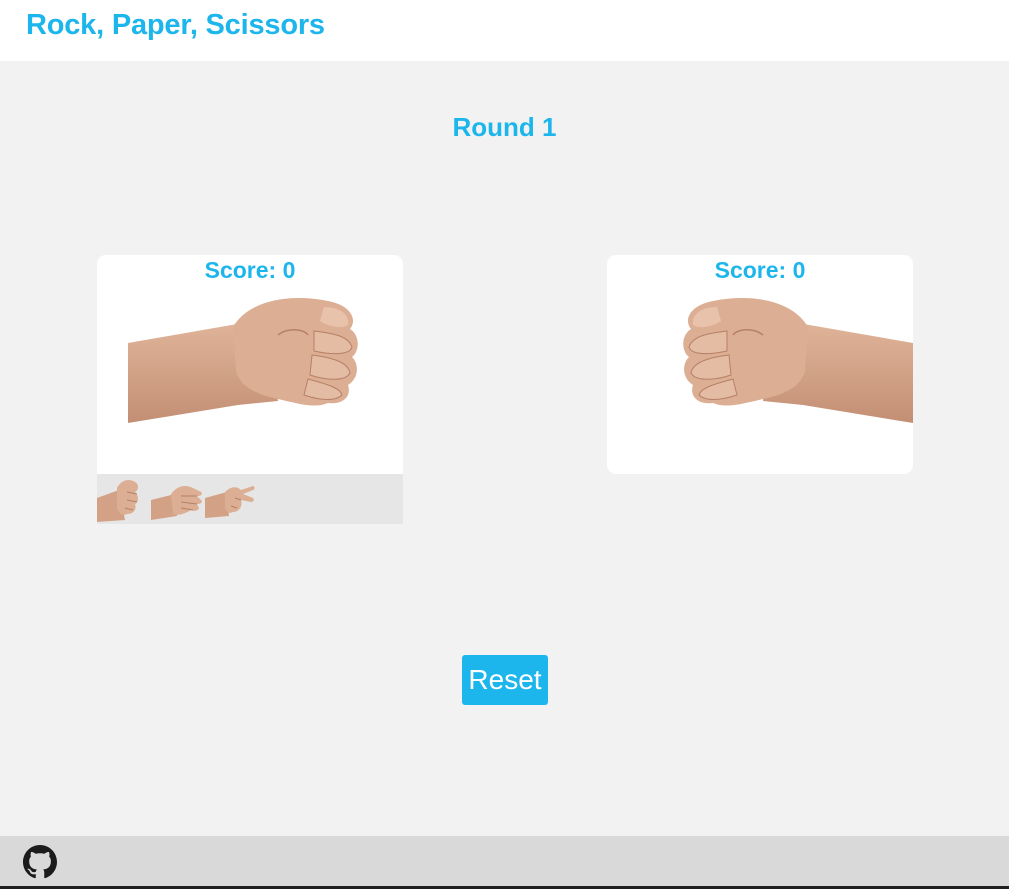 Image resolution: width=1009 pixels, height=889 pixels. Describe the element at coordinates (176, 503) in the screenshot. I see `paper-hand-icon` at that location.